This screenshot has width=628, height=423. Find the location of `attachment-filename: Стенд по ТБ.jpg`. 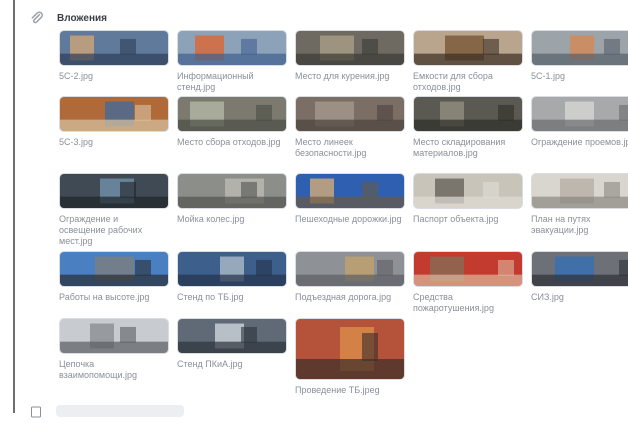

attachment-filename: Стенд по ТБ.jpg is located at coordinates (210, 297).